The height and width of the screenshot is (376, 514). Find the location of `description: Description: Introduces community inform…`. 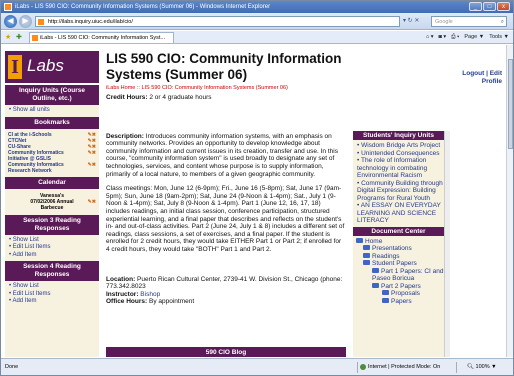

description: Description: Introduces community inform… is located at coordinates (222, 155).